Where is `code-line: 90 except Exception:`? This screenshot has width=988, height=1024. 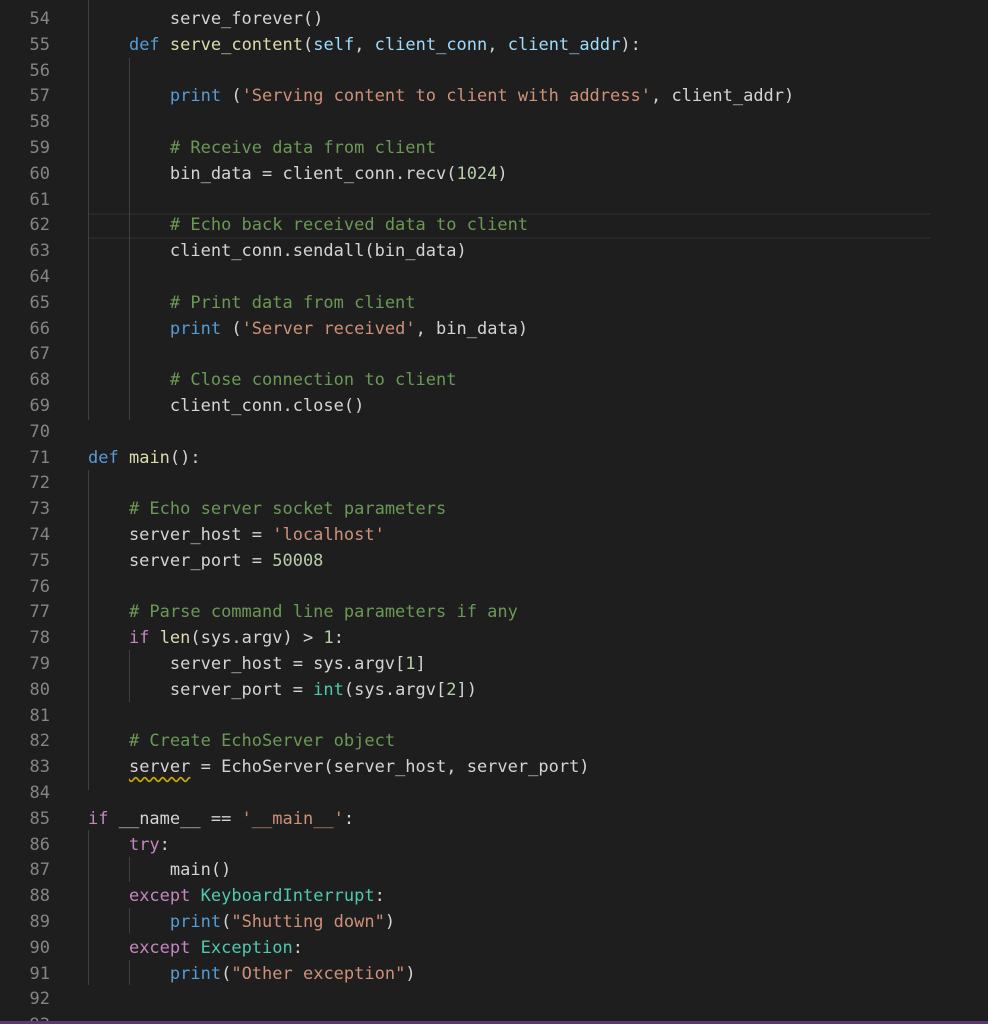
code-line: 90 except Exception: is located at coordinates (494, 949).